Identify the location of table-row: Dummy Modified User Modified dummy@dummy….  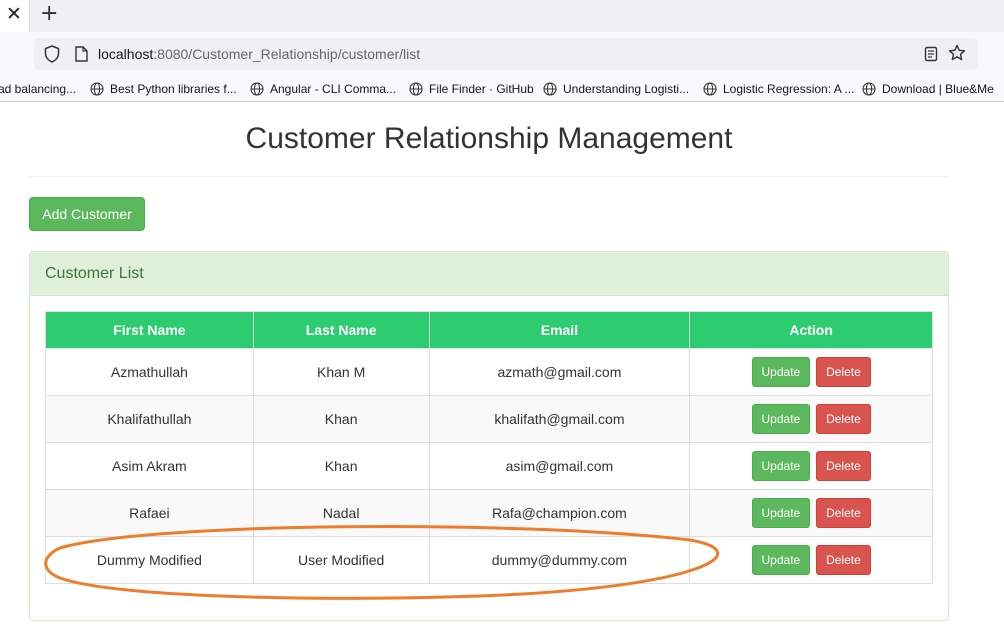
(489, 560).